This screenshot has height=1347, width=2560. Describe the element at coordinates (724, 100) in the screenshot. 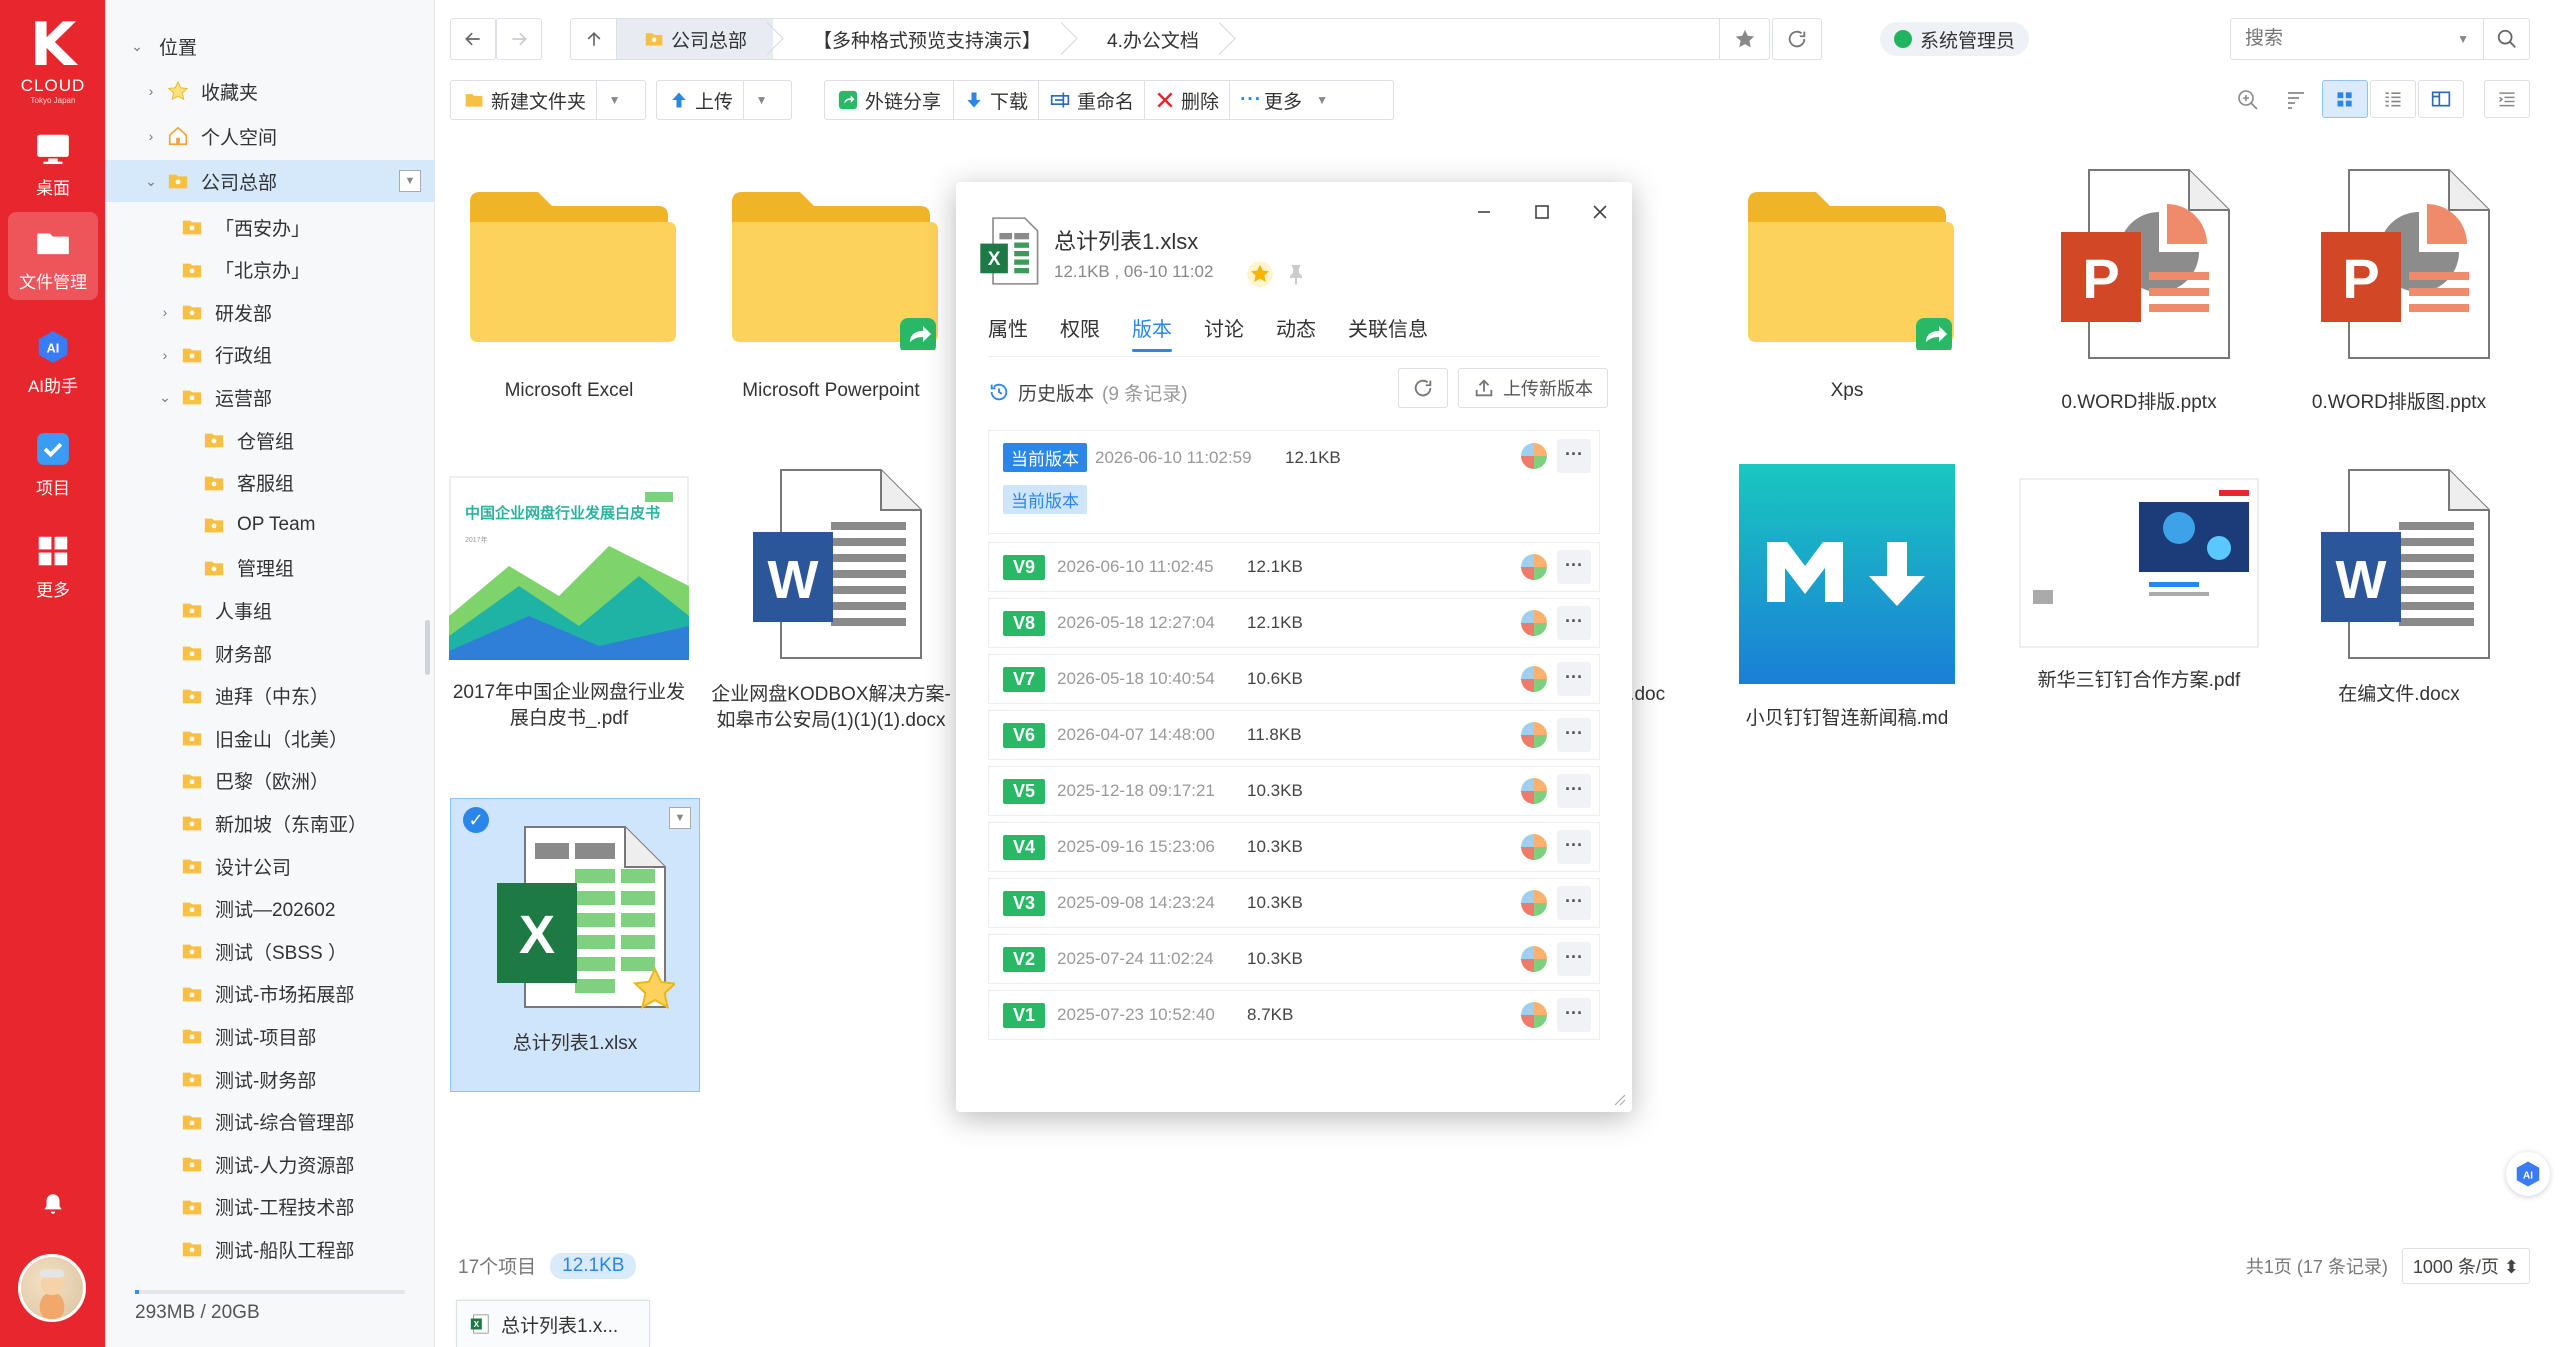

I see `upload-button: 上传 ▼` at that location.